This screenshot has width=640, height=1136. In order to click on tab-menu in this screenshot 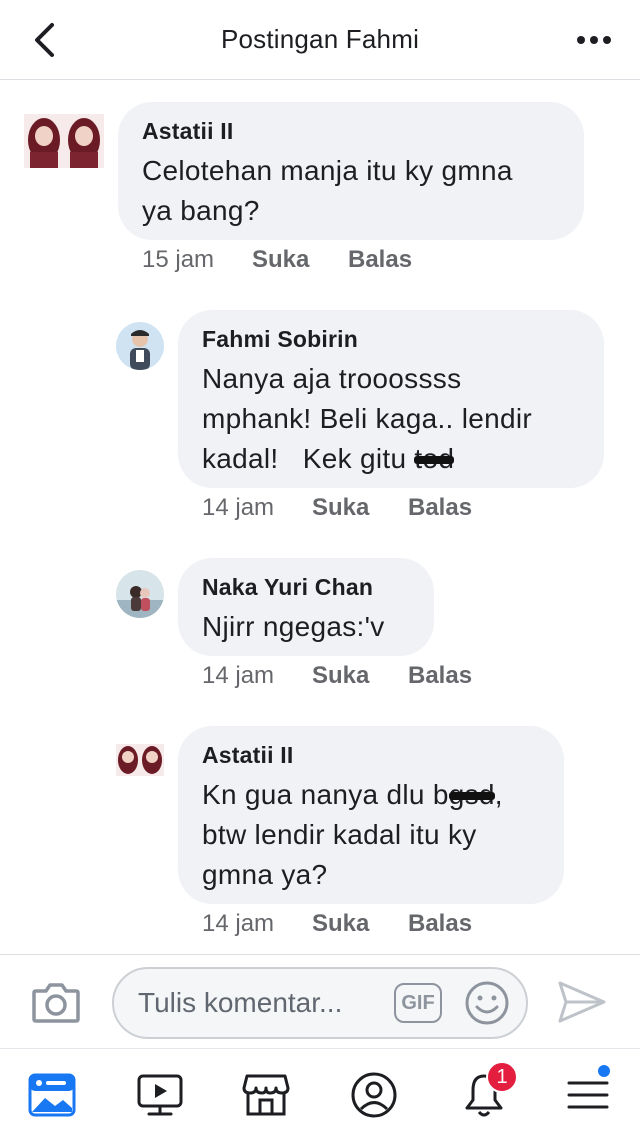, I will do `click(588, 1093)`.